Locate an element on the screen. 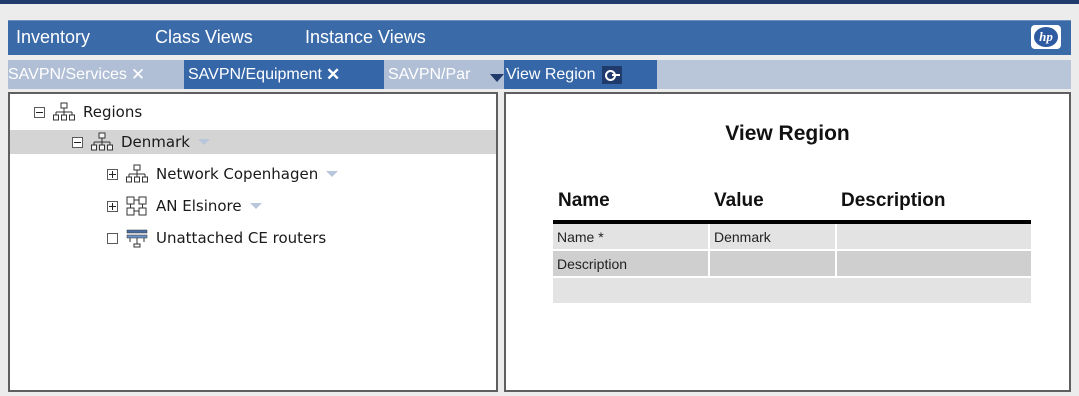  tab-bar-filler is located at coordinates (864, 74).